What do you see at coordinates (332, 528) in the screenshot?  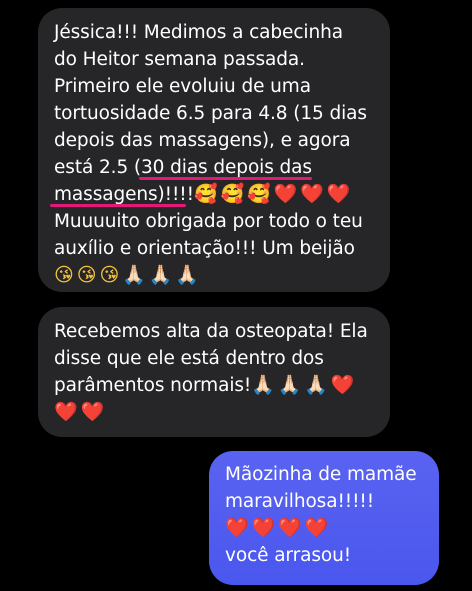 I see `emoji-line: ❤️ ❤️ ❤️ ❤️` at bounding box center [332, 528].